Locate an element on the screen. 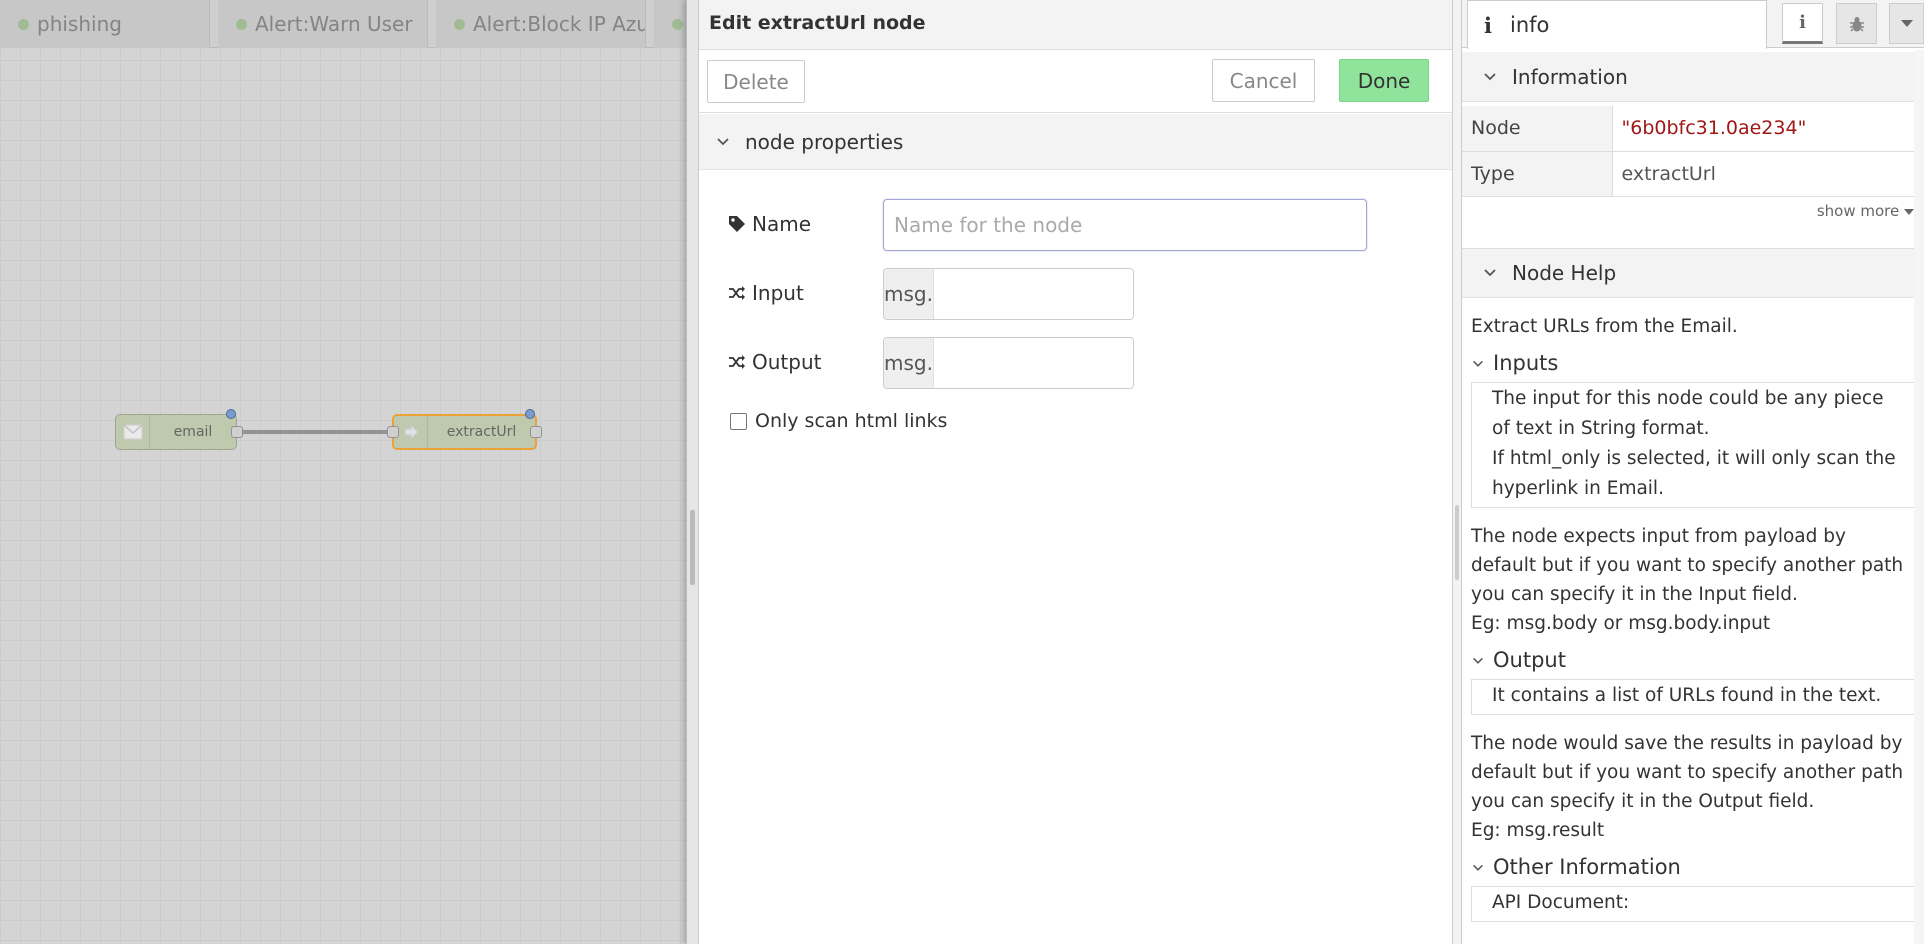 This screenshot has width=1924, height=944. node-help-section: Node Help is located at coordinates (1693, 273).